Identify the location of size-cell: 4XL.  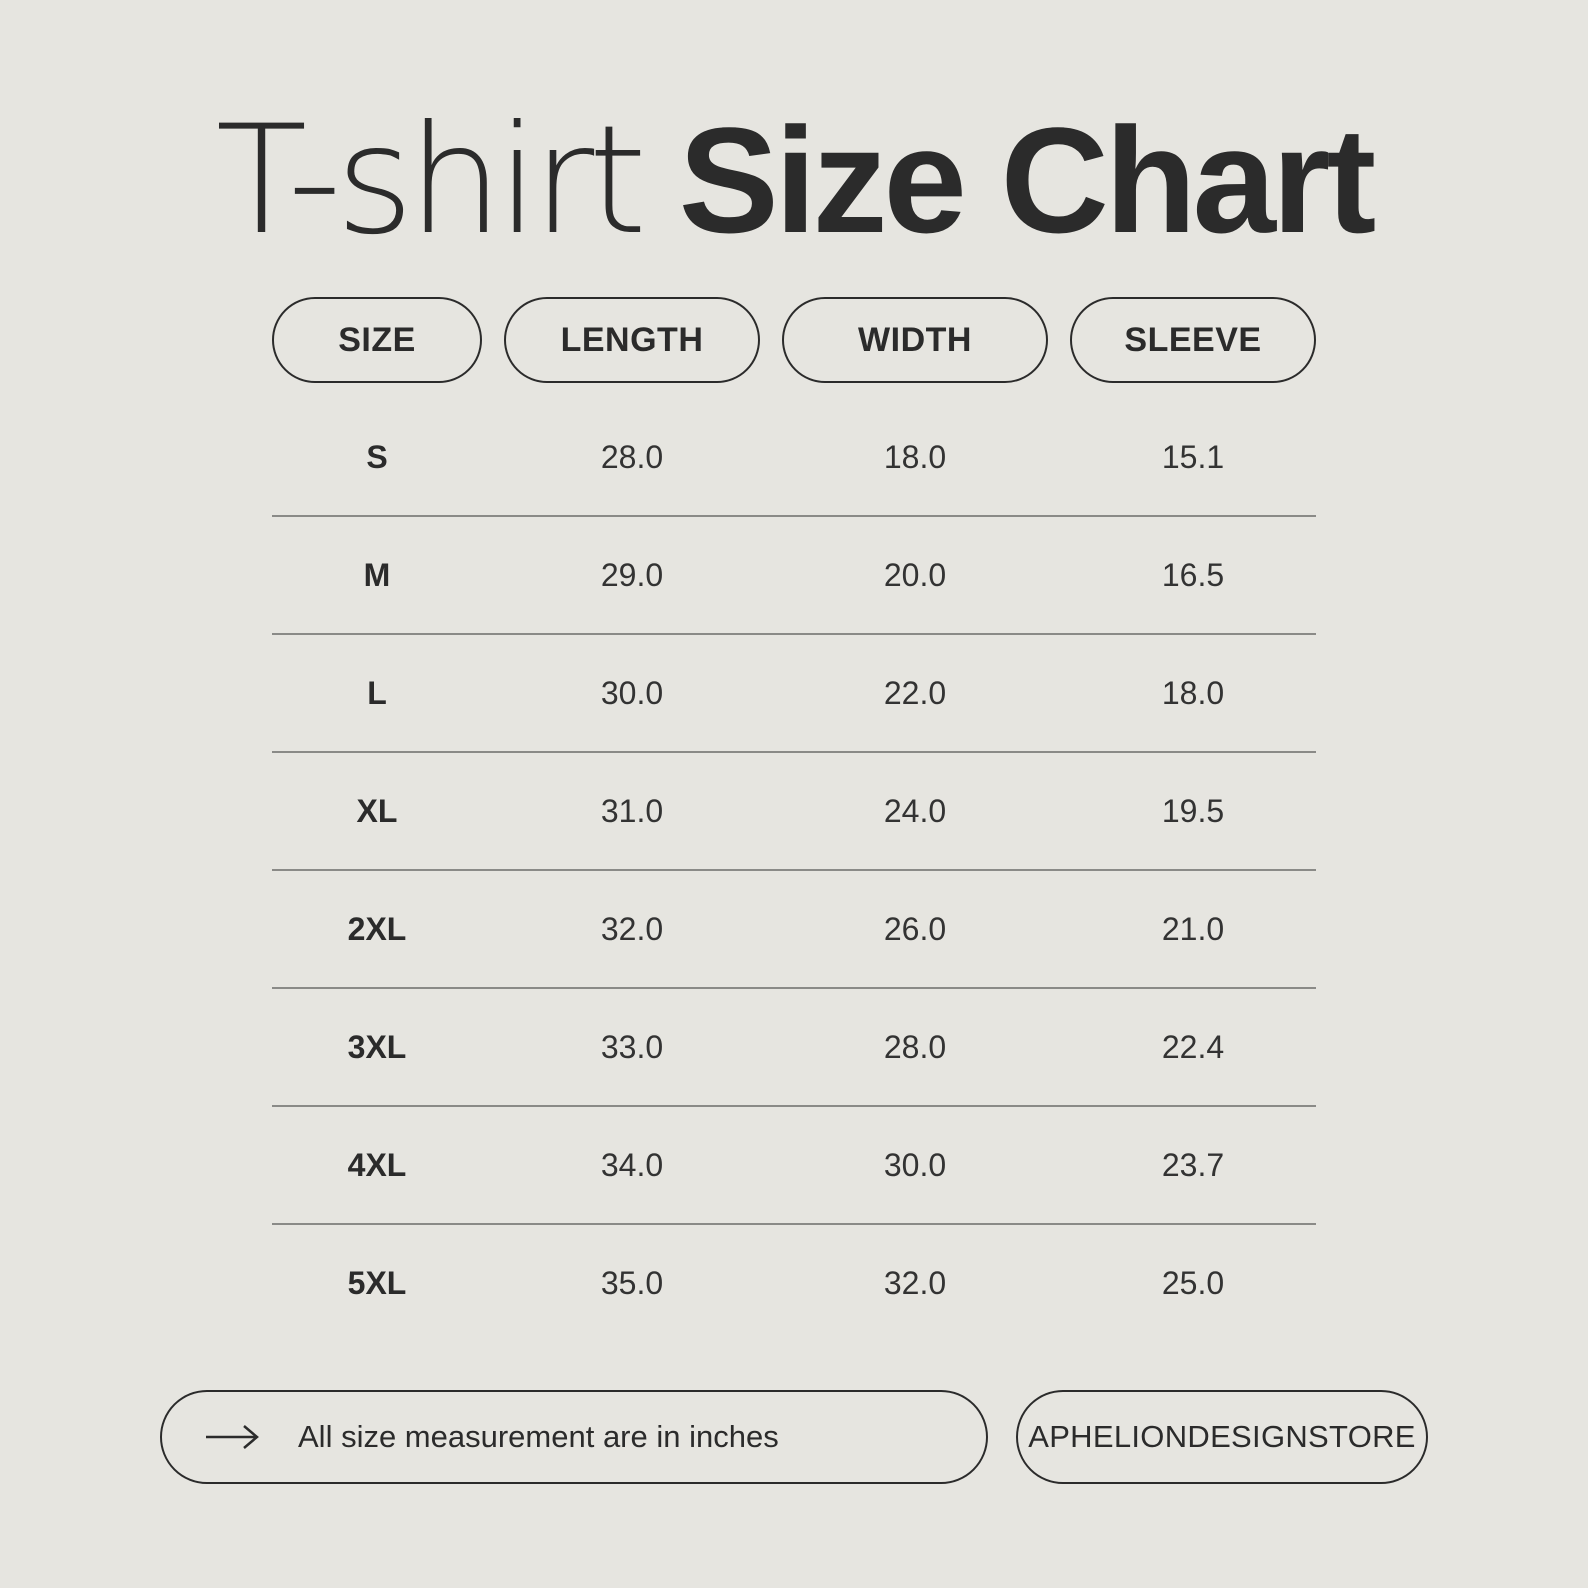
(377, 1164).